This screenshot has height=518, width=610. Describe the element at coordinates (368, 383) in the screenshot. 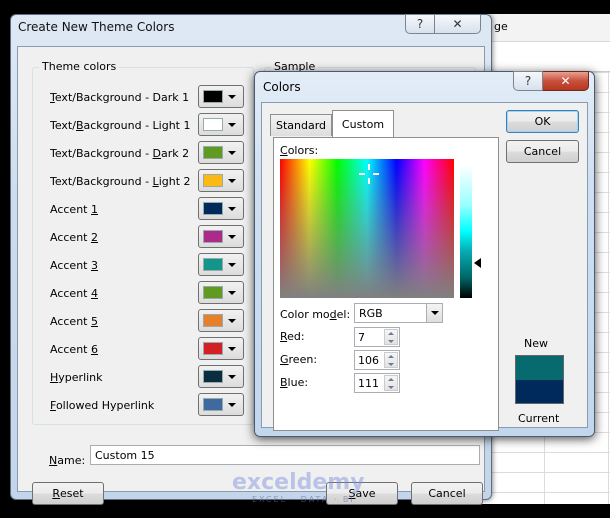

I see `blue-value: 111` at that location.